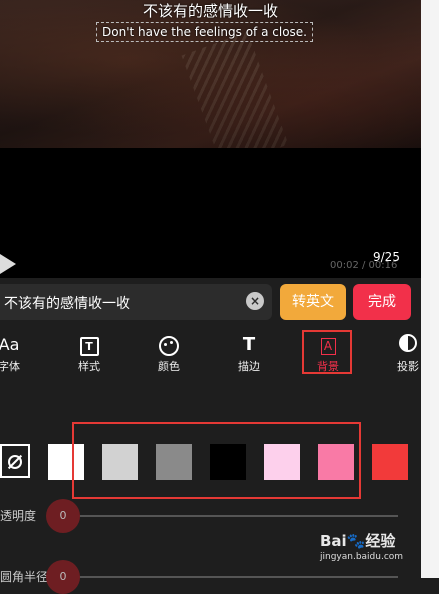  Describe the element at coordinates (356, 541) in the screenshot. I see `paw-icon: 🐾` at that location.